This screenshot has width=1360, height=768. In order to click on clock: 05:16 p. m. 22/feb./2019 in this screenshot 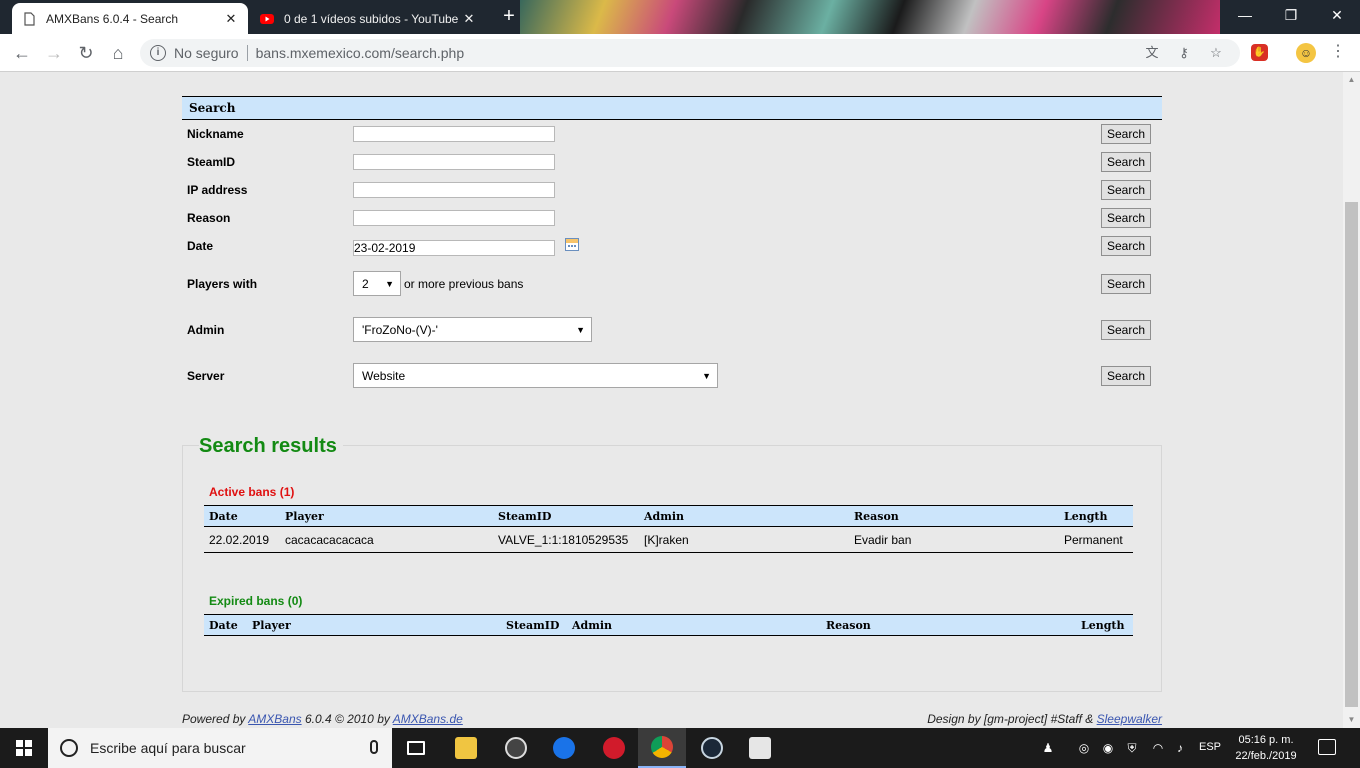, I will do `click(1266, 748)`.